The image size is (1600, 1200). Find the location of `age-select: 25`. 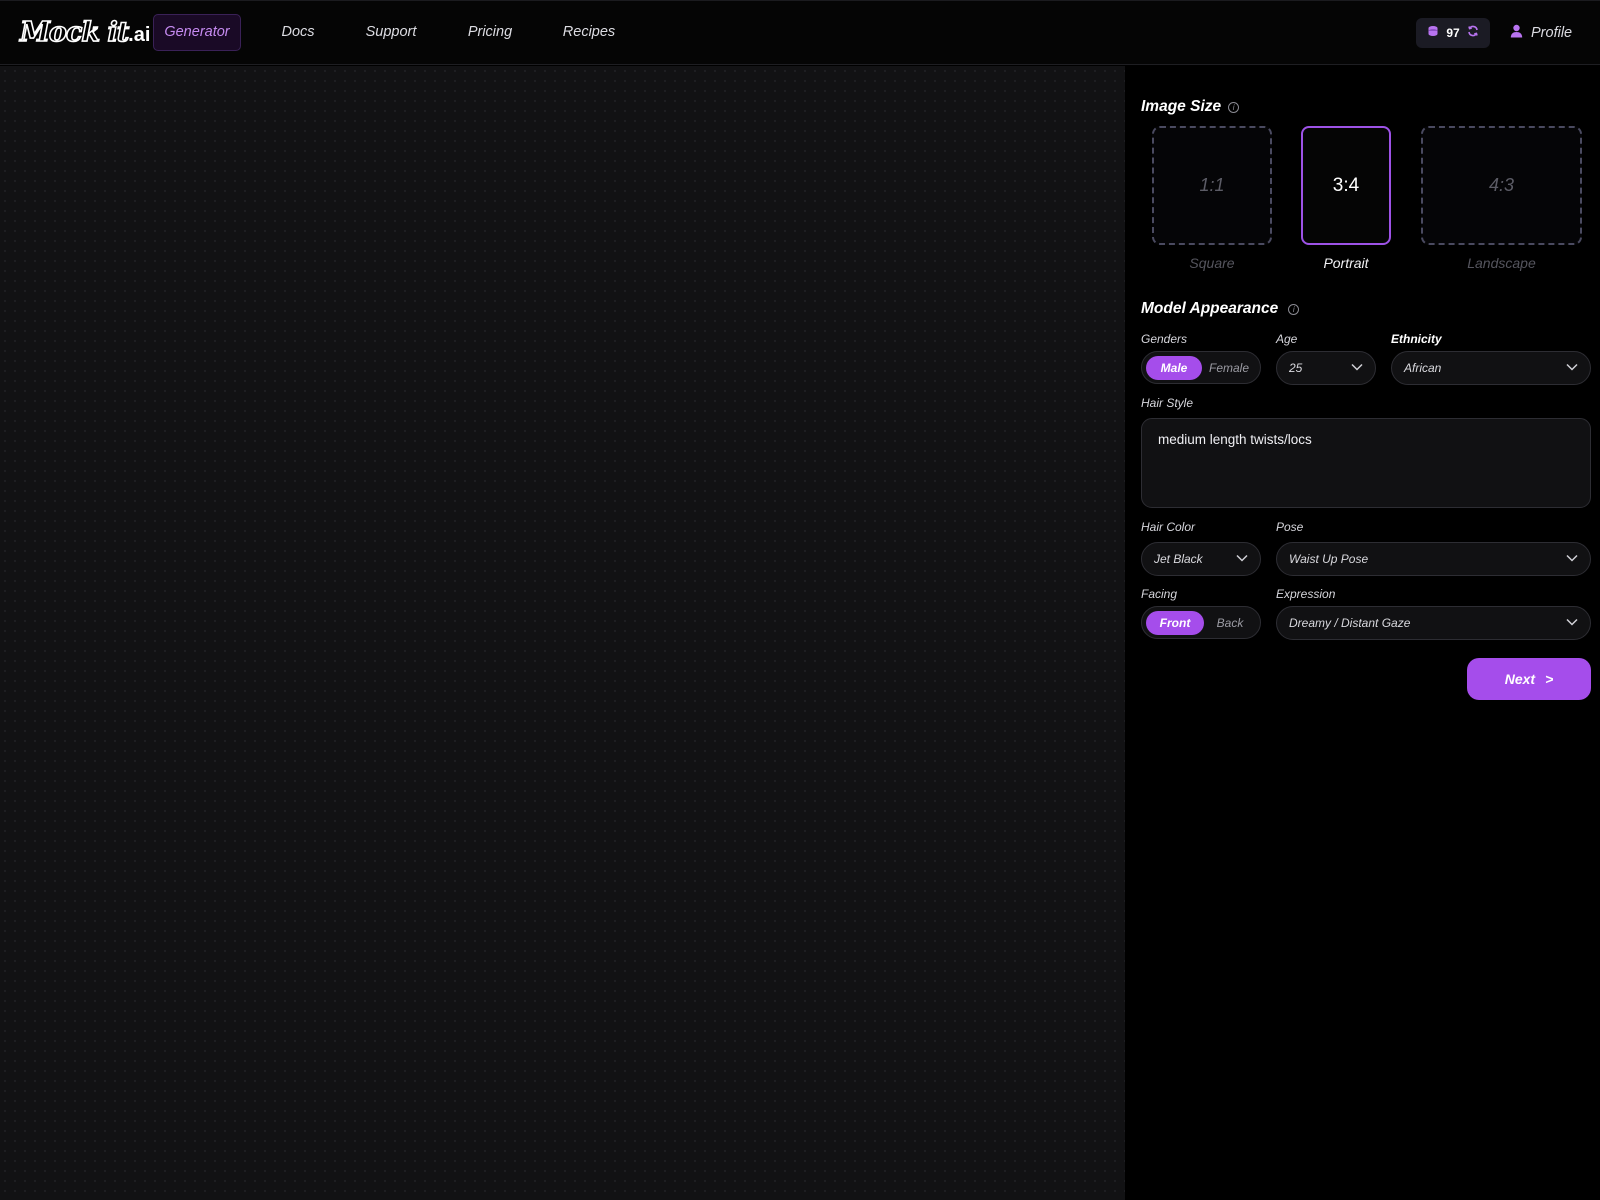

age-select: 25 is located at coordinates (1326, 368).